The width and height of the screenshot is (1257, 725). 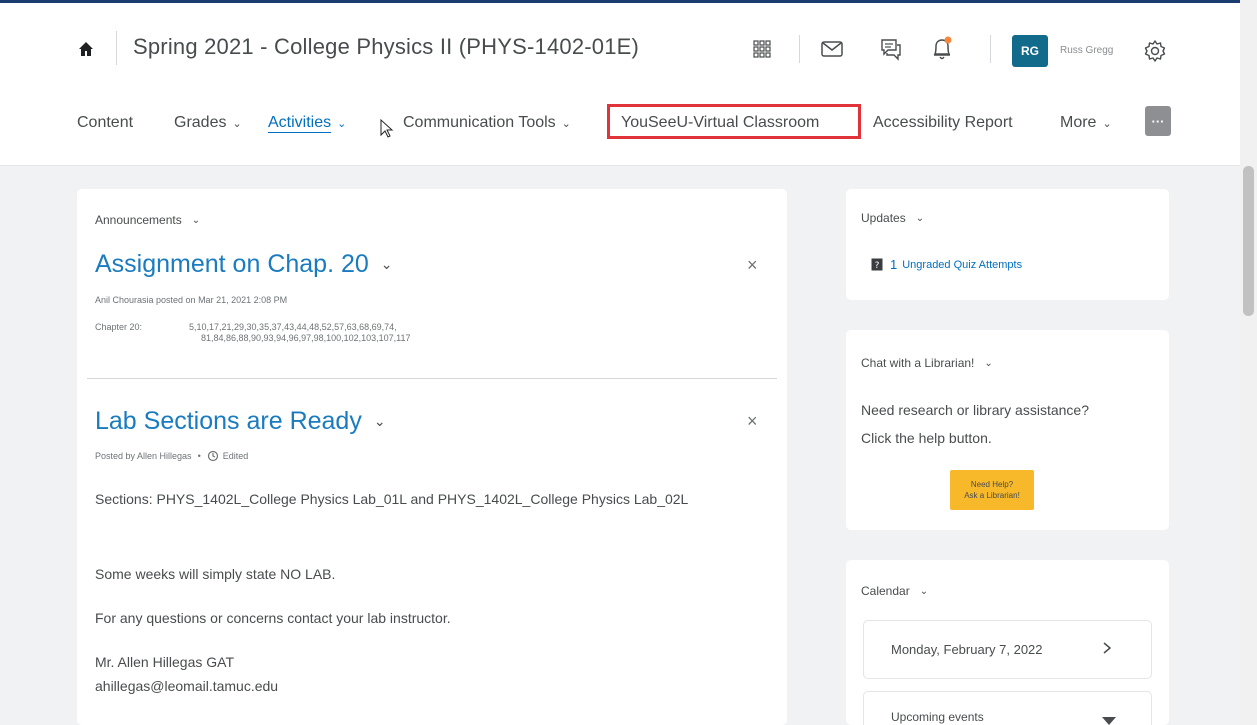 I want to click on nav-content: Content, so click(x=105, y=123).